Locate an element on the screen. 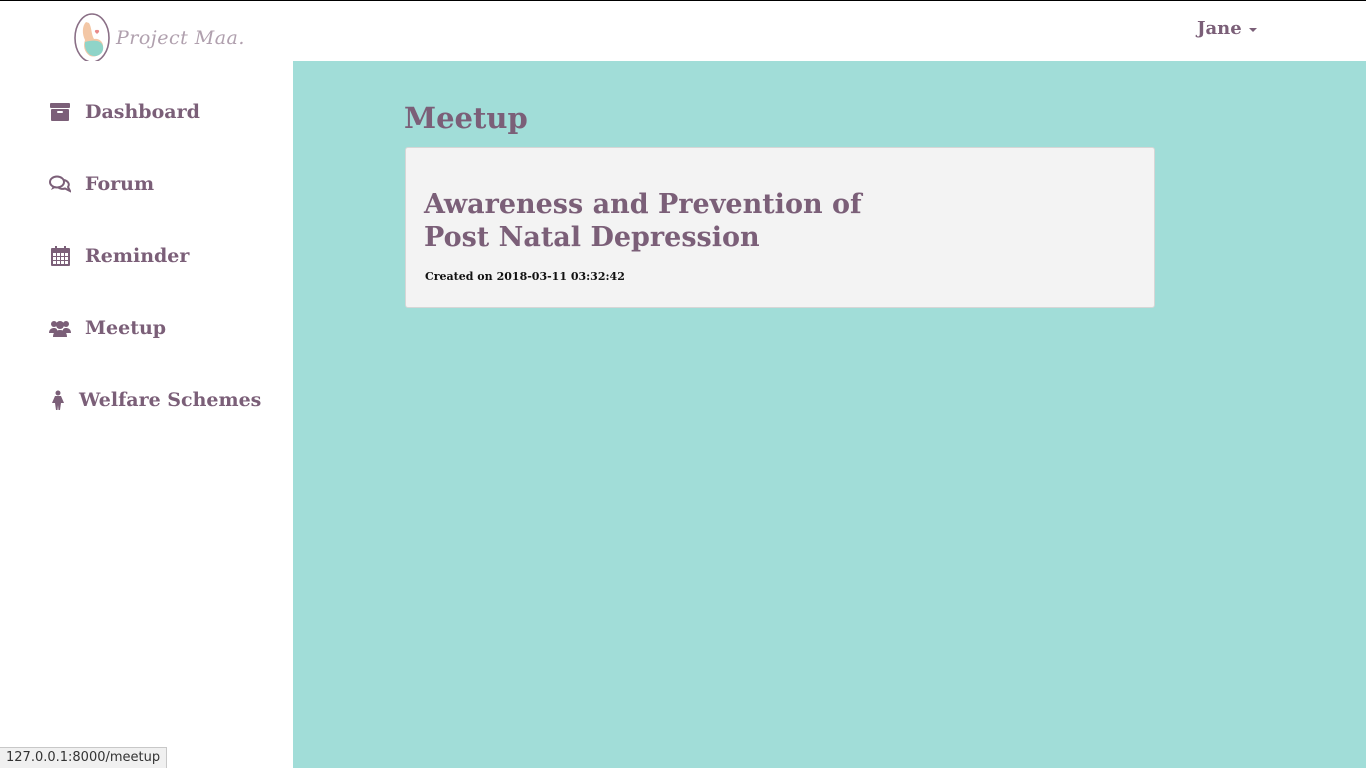  meetup-created-meta: Created on 2018-03-11 03:32:42 is located at coordinates (525, 276).